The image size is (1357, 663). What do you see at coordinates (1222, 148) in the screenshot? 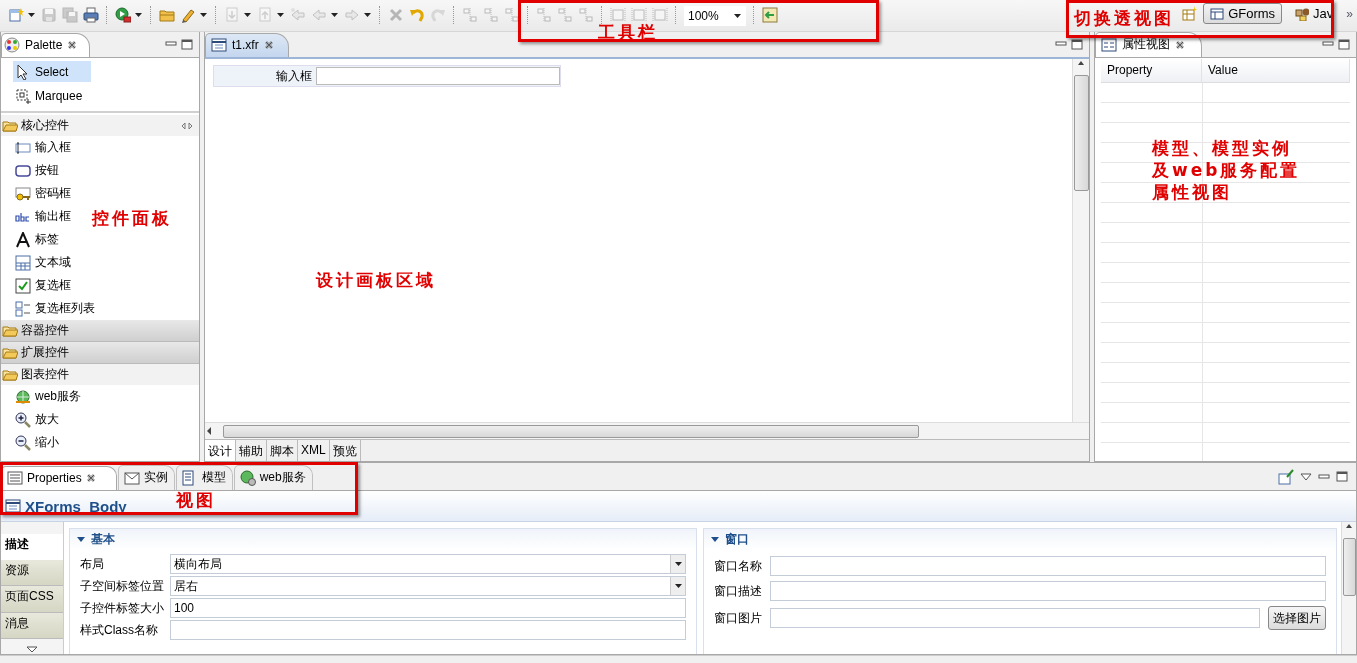
I see `annotation-text: 模型、模型实例` at bounding box center [1222, 148].